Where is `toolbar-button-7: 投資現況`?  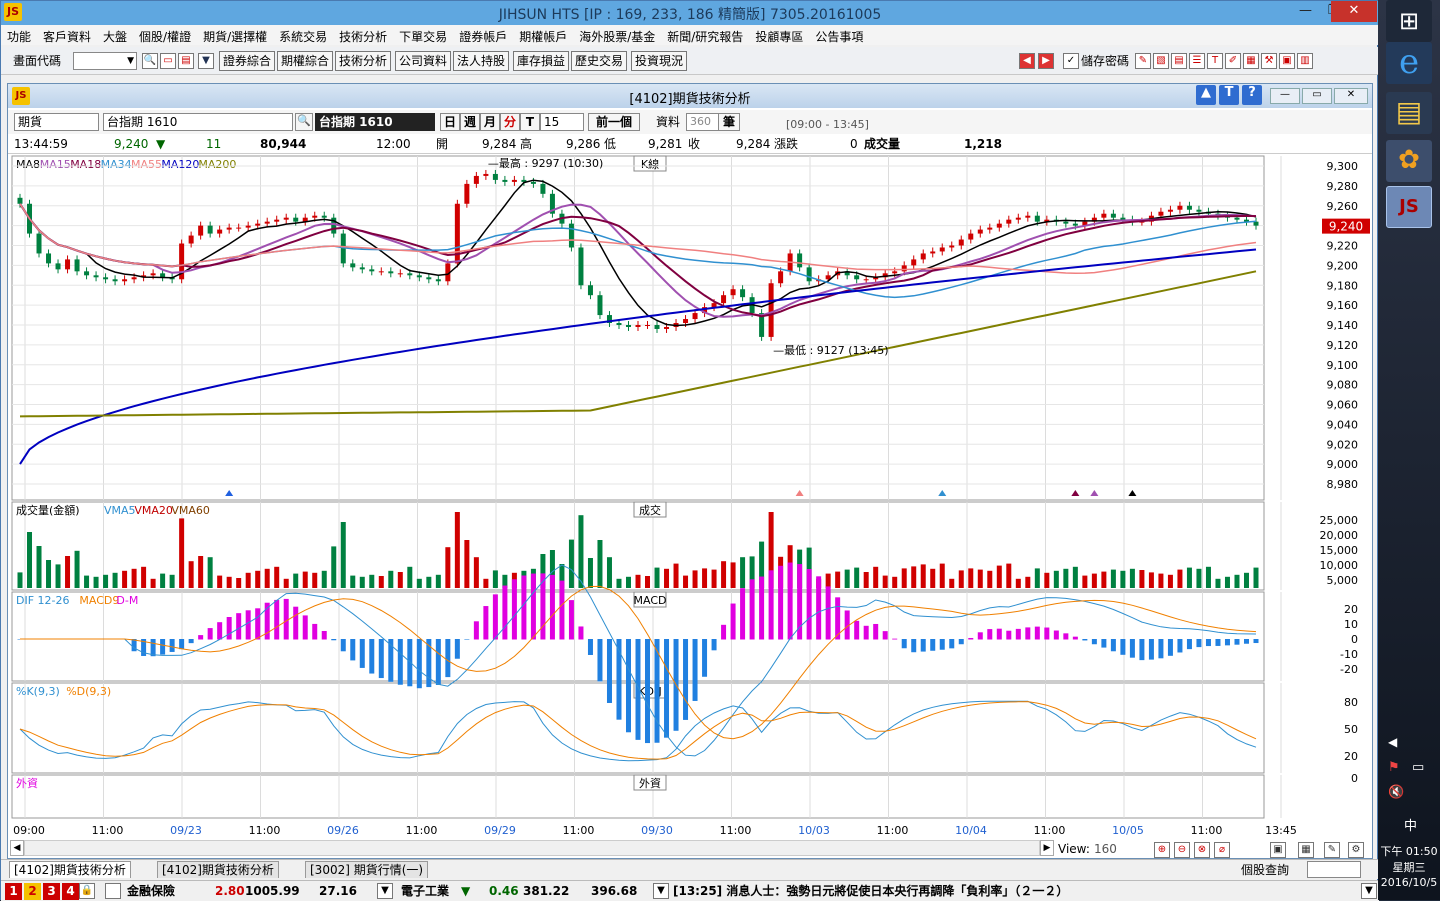
toolbar-button-7: 投資現況 is located at coordinates (659, 61).